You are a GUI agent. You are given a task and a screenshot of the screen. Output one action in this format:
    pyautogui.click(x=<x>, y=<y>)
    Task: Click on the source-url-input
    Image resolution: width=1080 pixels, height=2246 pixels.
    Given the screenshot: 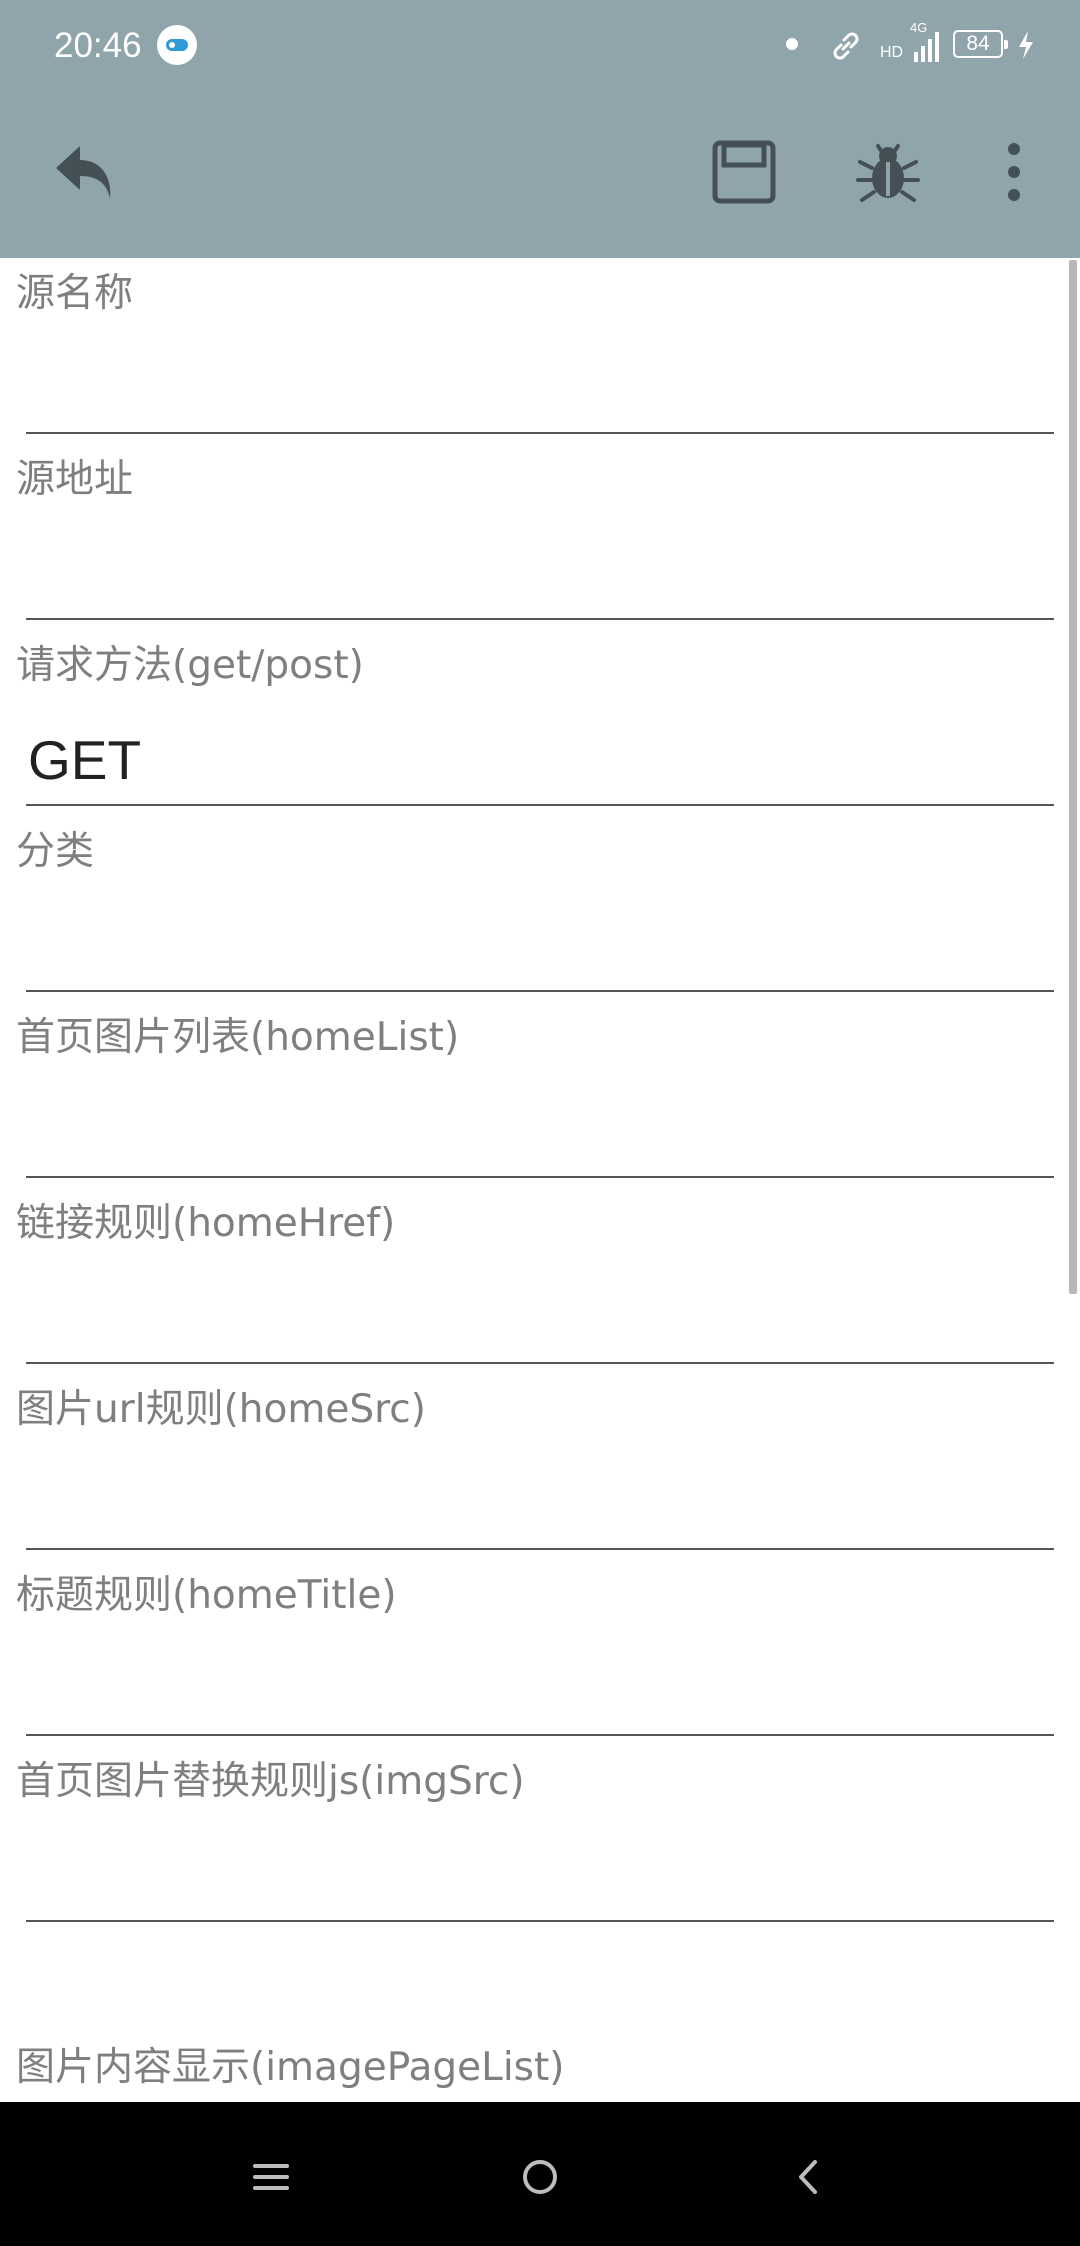 What is the action you would take?
    pyautogui.click(x=538, y=574)
    